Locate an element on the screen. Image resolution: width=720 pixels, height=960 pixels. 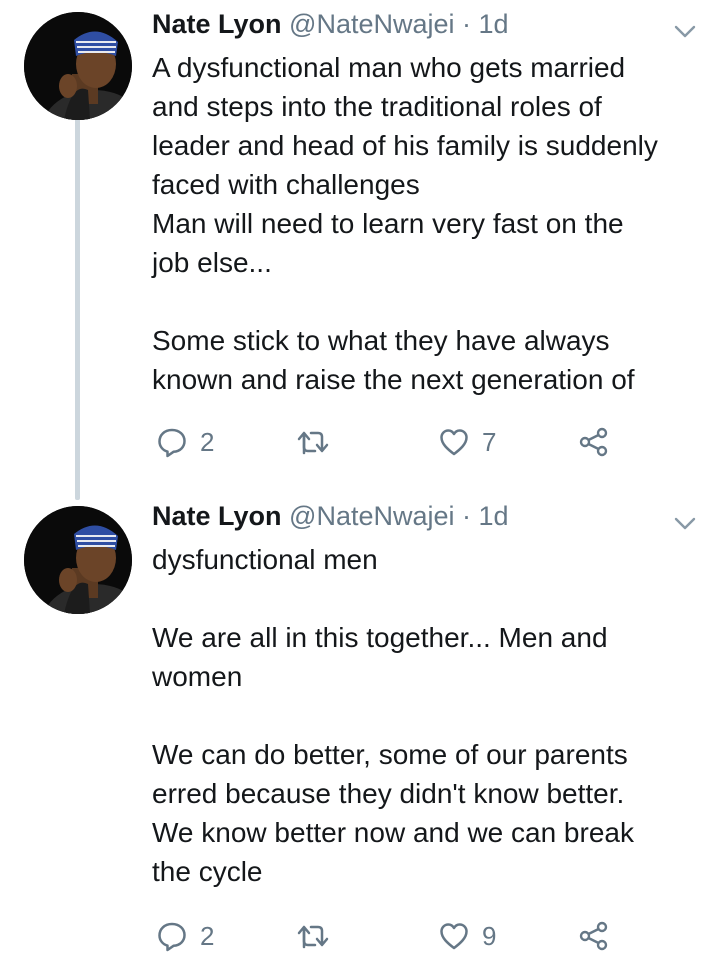
tweet-line: We know better now and we can break is located at coordinates (393, 832).